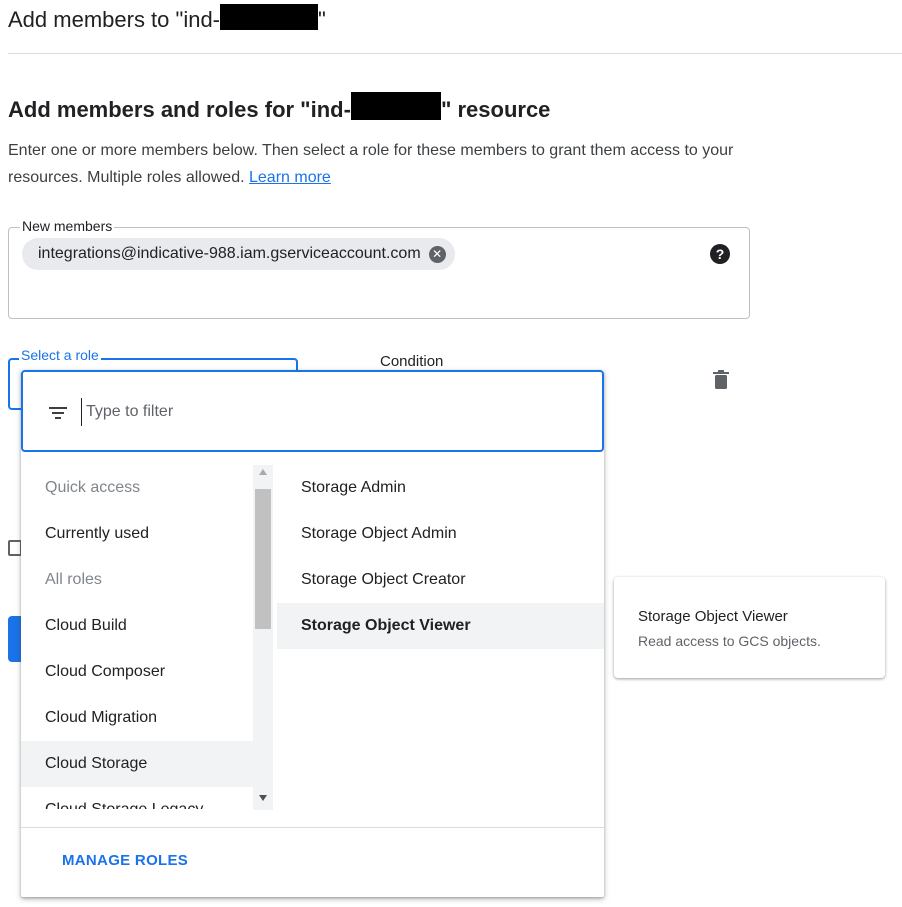  Describe the element at coordinates (720, 254) in the screenshot. I see `question-circle-icon: ?` at that location.